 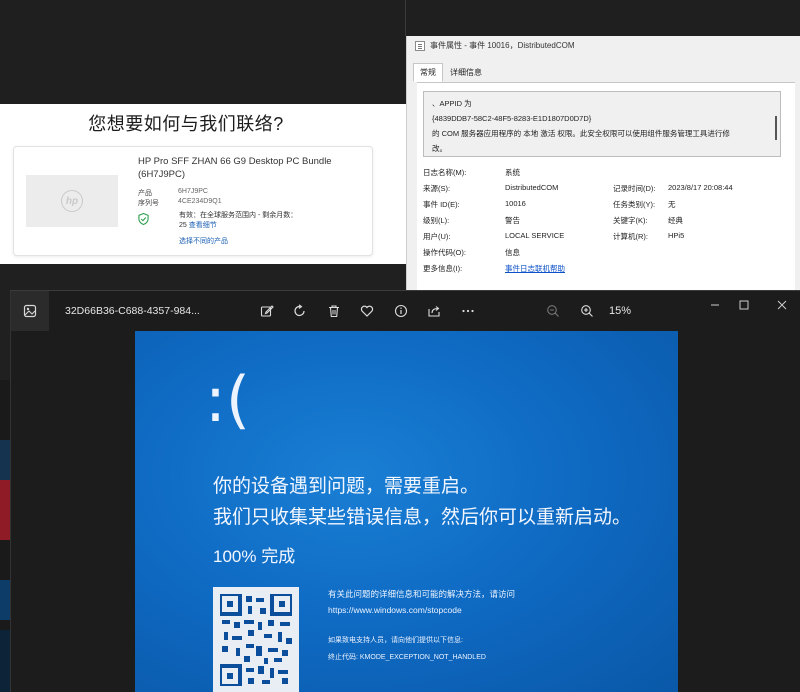 I want to click on opcode-label: 操作代码(O):, so click(x=444, y=252).